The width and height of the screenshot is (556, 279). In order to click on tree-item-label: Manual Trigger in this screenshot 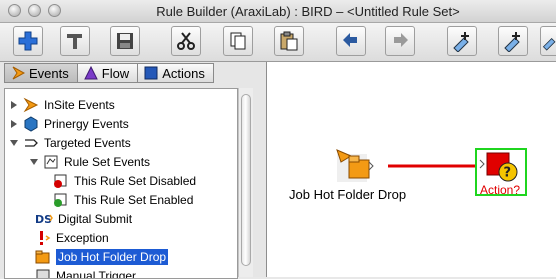, I will do `click(96, 274)`.